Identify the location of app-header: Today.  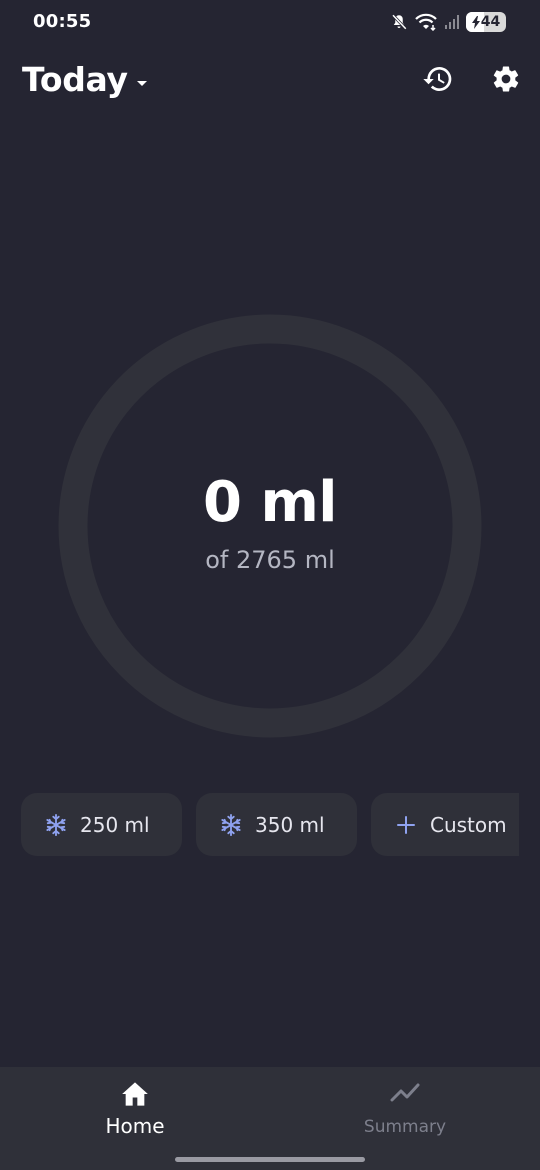
(270, 81).